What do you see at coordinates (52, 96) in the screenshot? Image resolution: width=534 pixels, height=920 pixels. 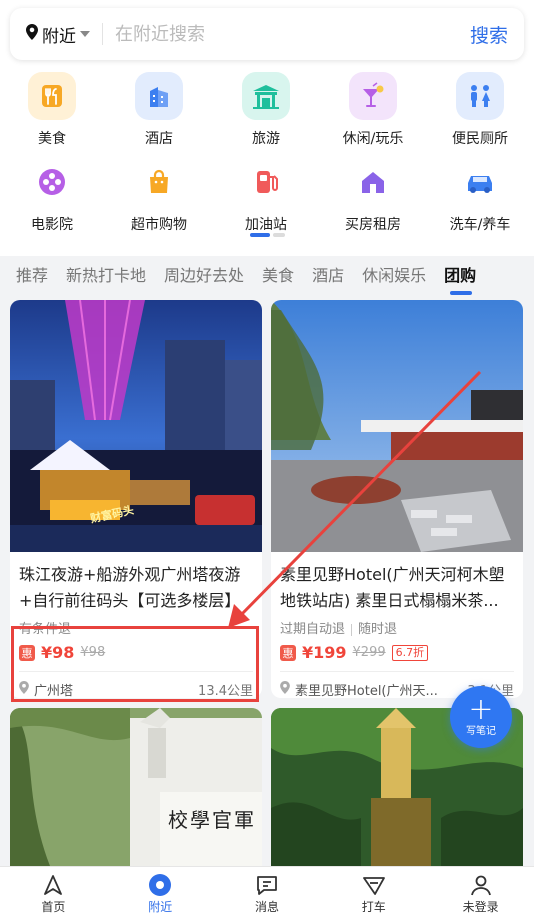 I see `food-icon` at bounding box center [52, 96].